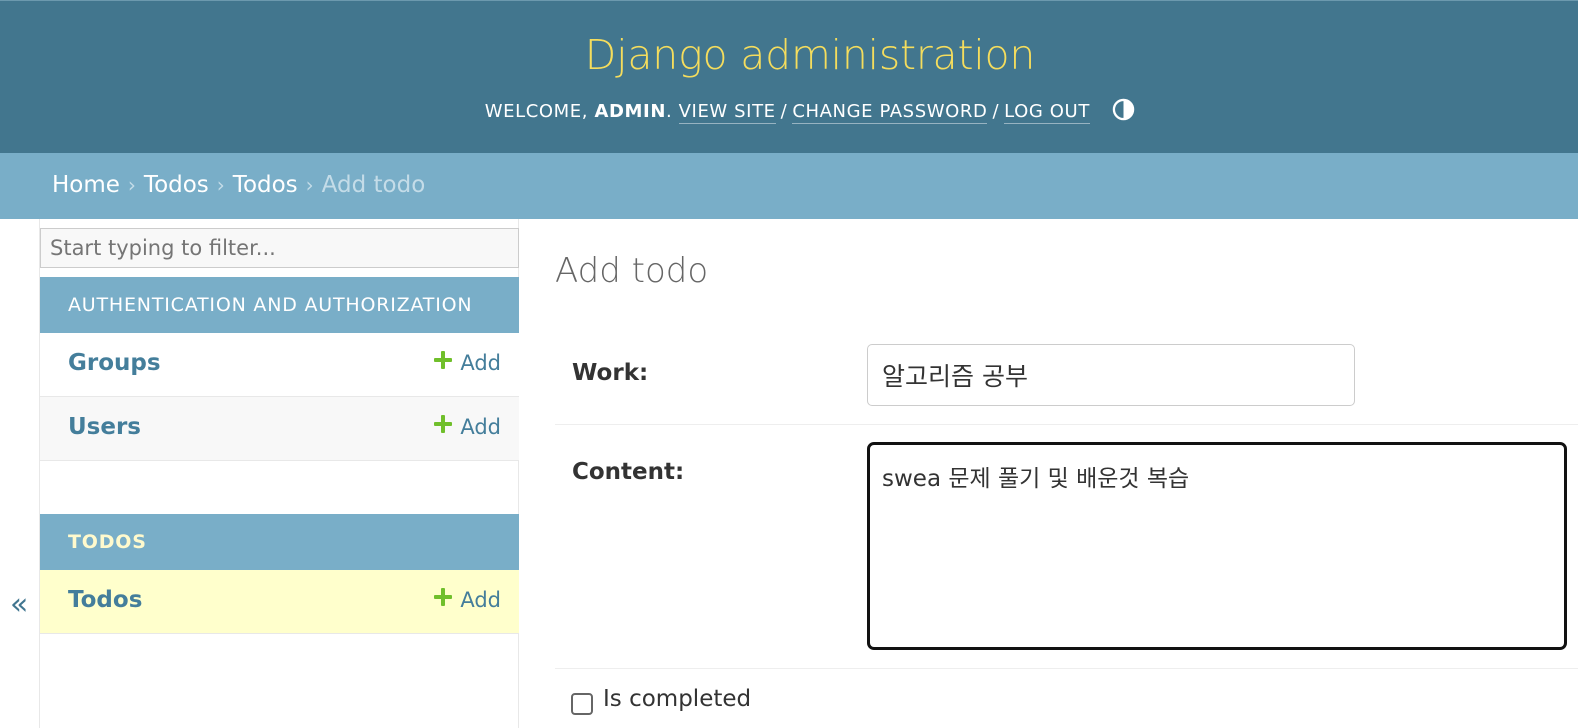 The width and height of the screenshot is (1578, 728). I want to click on sidebar-item-todos: Todos Add, so click(279, 602).